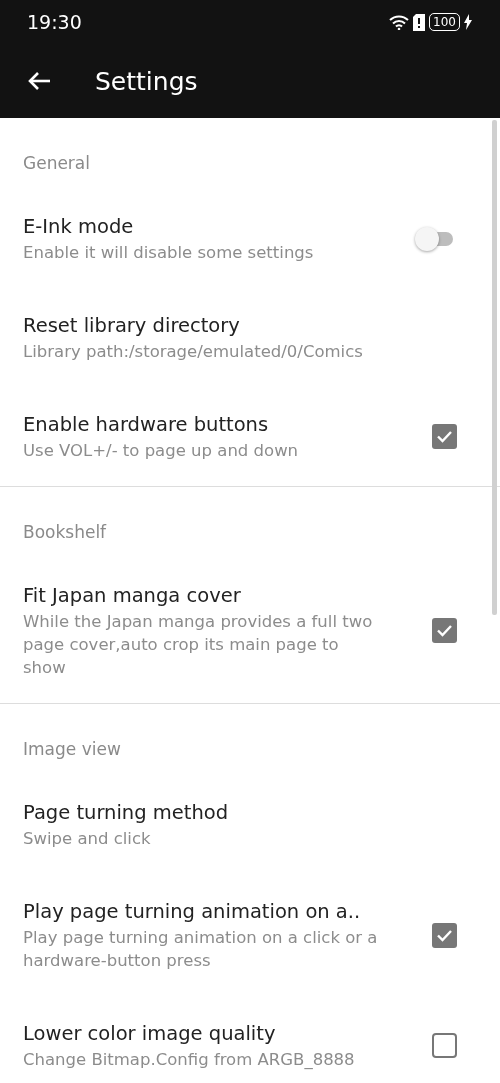 The height and width of the screenshot is (1083, 500). Describe the element at coordinates (87, 839) in the screenshot. I see `setting-description: Swipe and click` at that location.